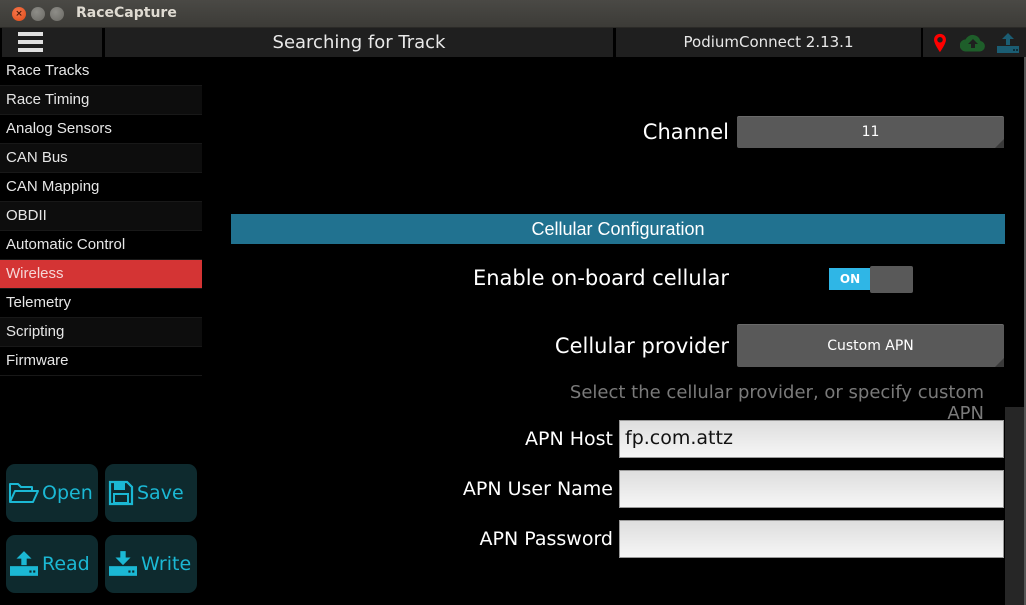 This screenshot has width=1026, height=605. I want to click on cellular-provider-select: Custom APN, so click(870, 345).